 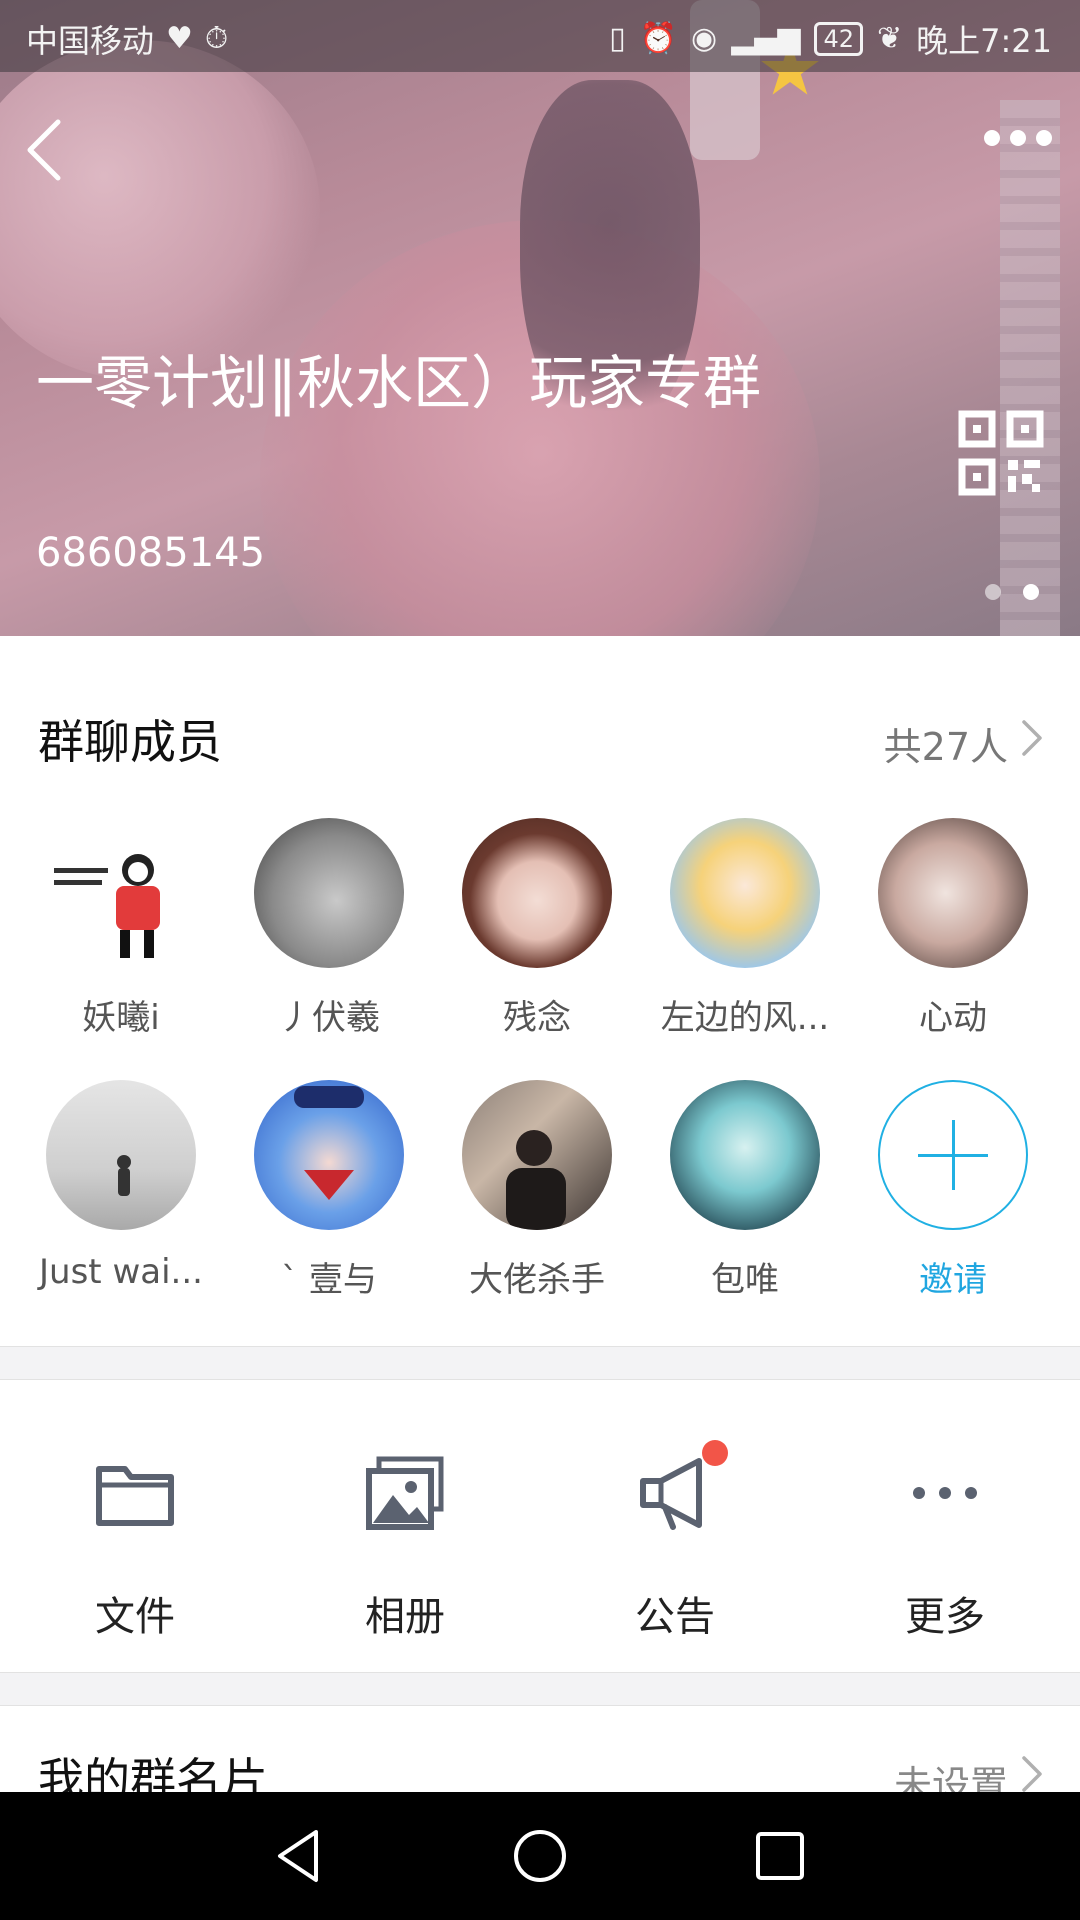 What do you see at coordinates (537, 1280) in the screenshot?
I see `member-name: 大佬杀手` at bounding box center [537, 1280].